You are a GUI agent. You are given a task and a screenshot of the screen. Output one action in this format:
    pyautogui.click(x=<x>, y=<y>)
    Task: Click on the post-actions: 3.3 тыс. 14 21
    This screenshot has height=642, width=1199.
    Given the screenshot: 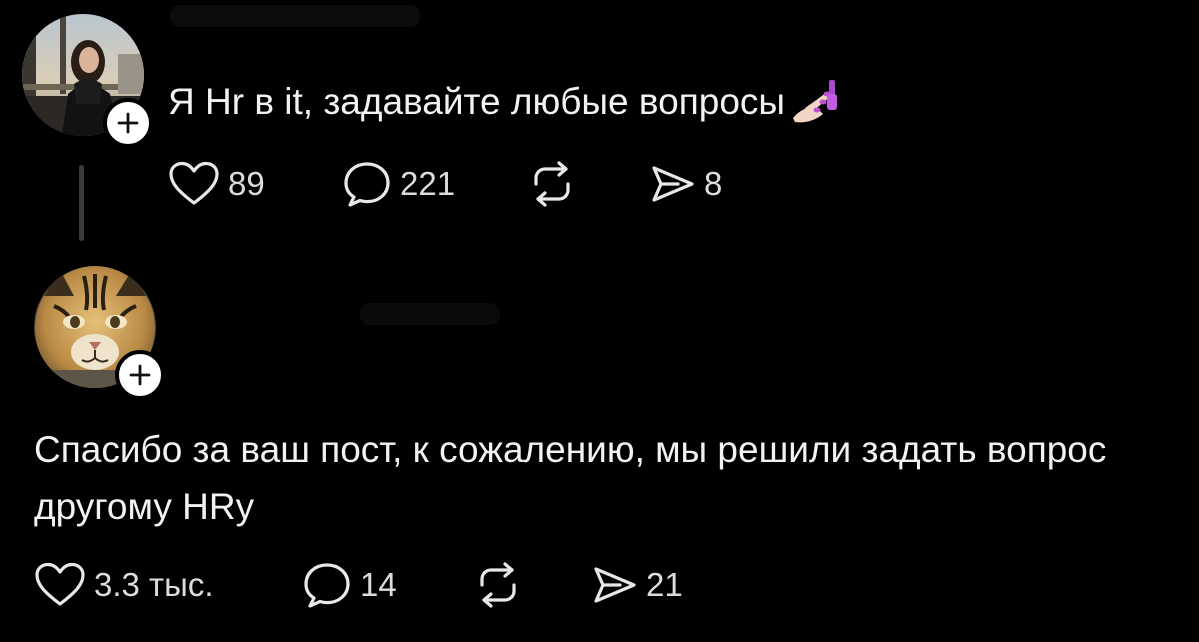 What is the action you would take?
    pyautogui.click(x=384, y=585)
    